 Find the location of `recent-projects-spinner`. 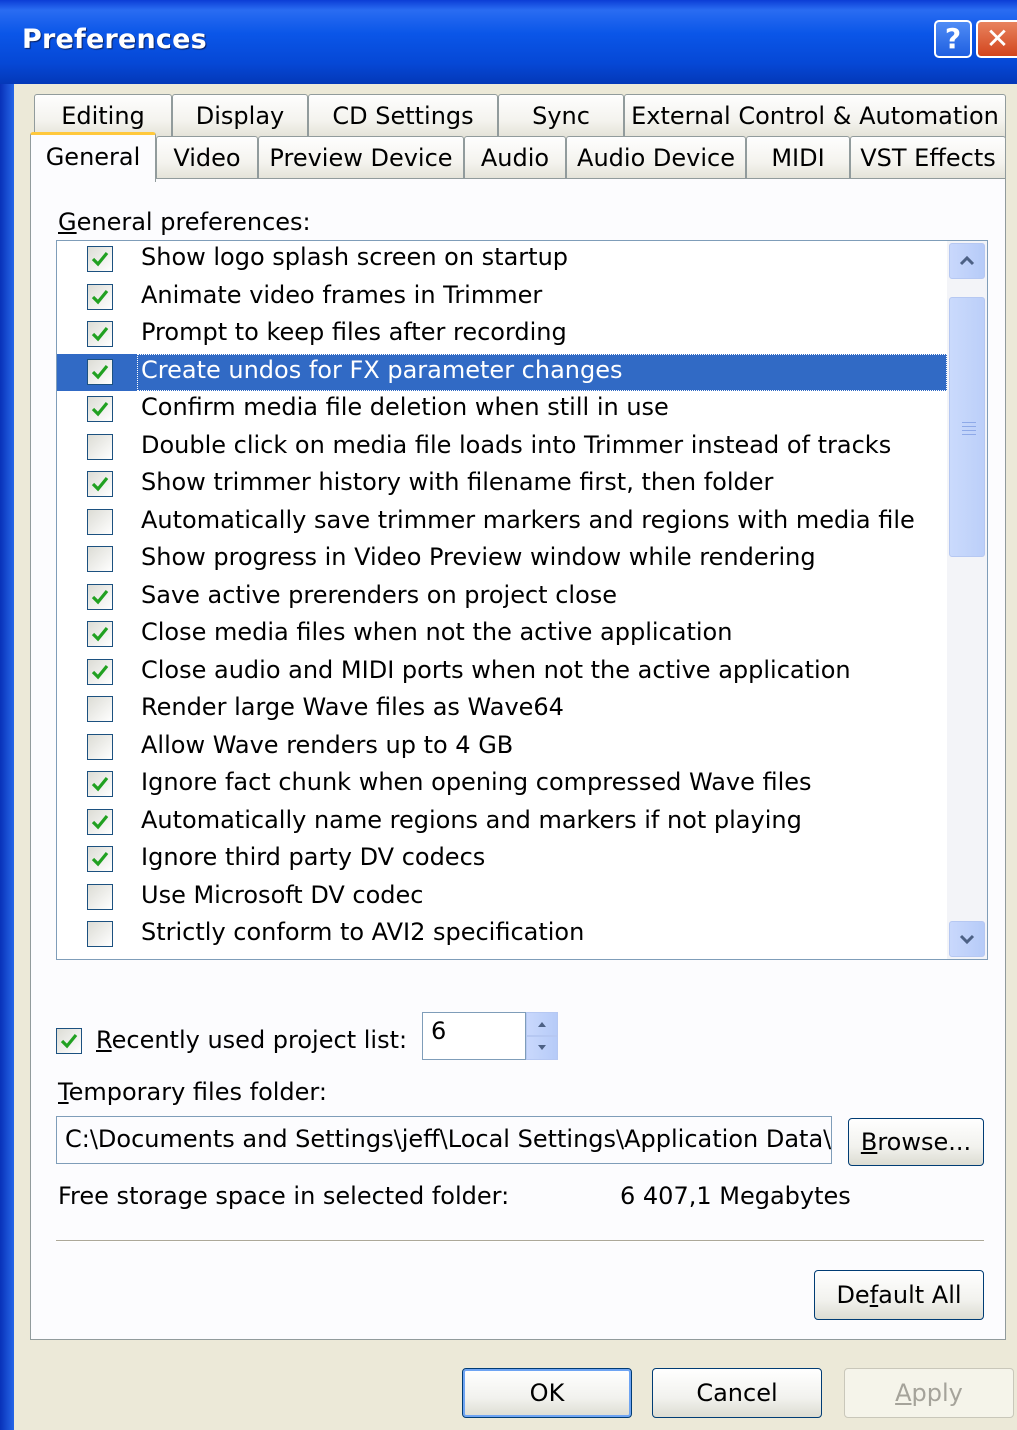

recent-projects-spinner is located at coordinates (542, 1036).